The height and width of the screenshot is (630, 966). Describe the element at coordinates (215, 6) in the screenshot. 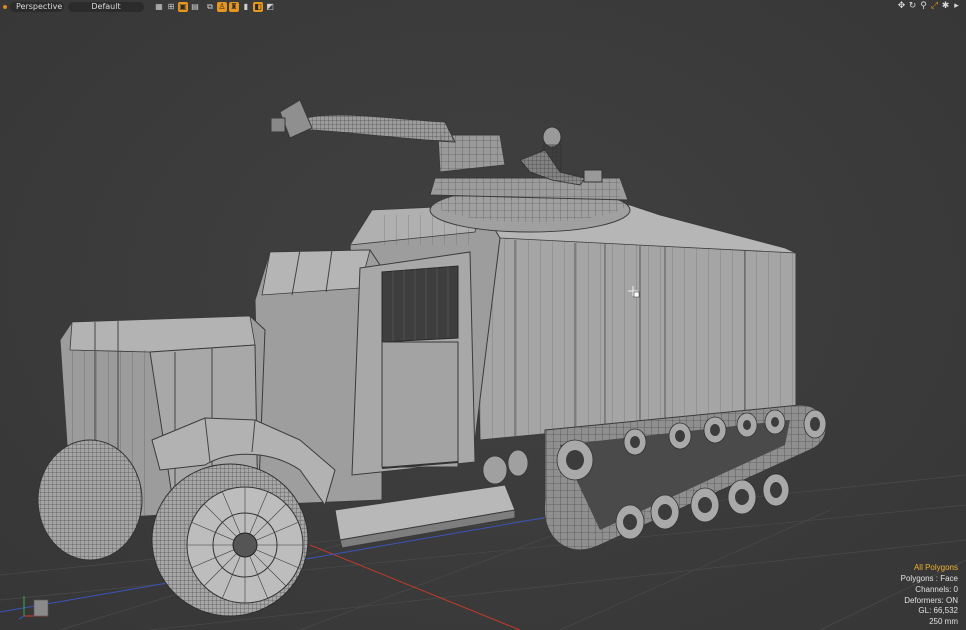

I see `viewport-options: ▦ ⊞ ▣ ▤ ⧉ ♙ ♜ ▮ ◧ ◩` at that location.